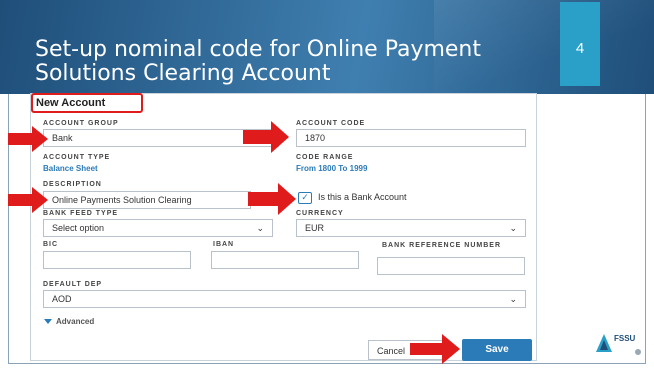  Describe the element at coordinates (224, 244) in the screenshot. I see `iban-label: IBAN` at that location.